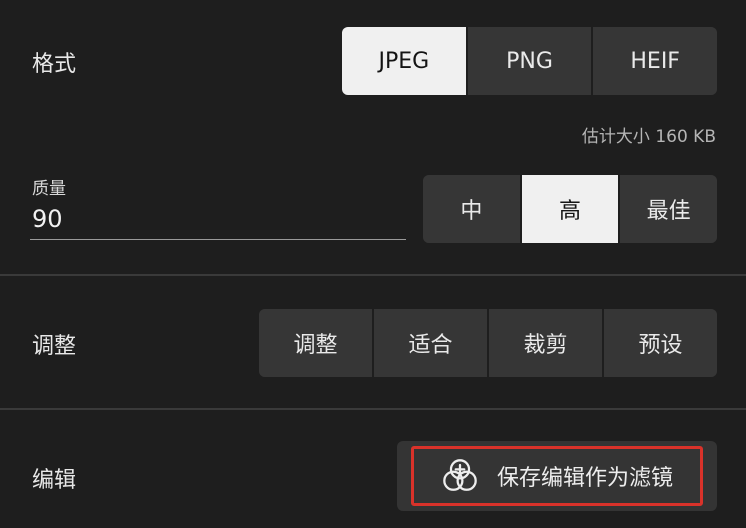 The height and width of the screenshot is (528, 746). Describe the element at coordinates (316, 343) in the screenshot. I see `adjust-option-adjust: 调整` at that location.